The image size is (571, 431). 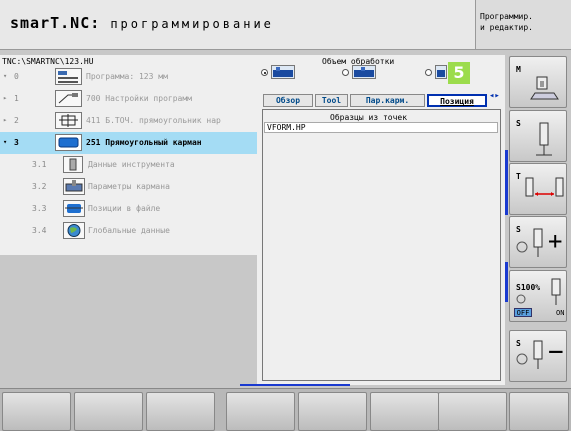 I want to click on tree-item-settings: ▸ 1 700 Настройки программ, so click(x=128, y=99).